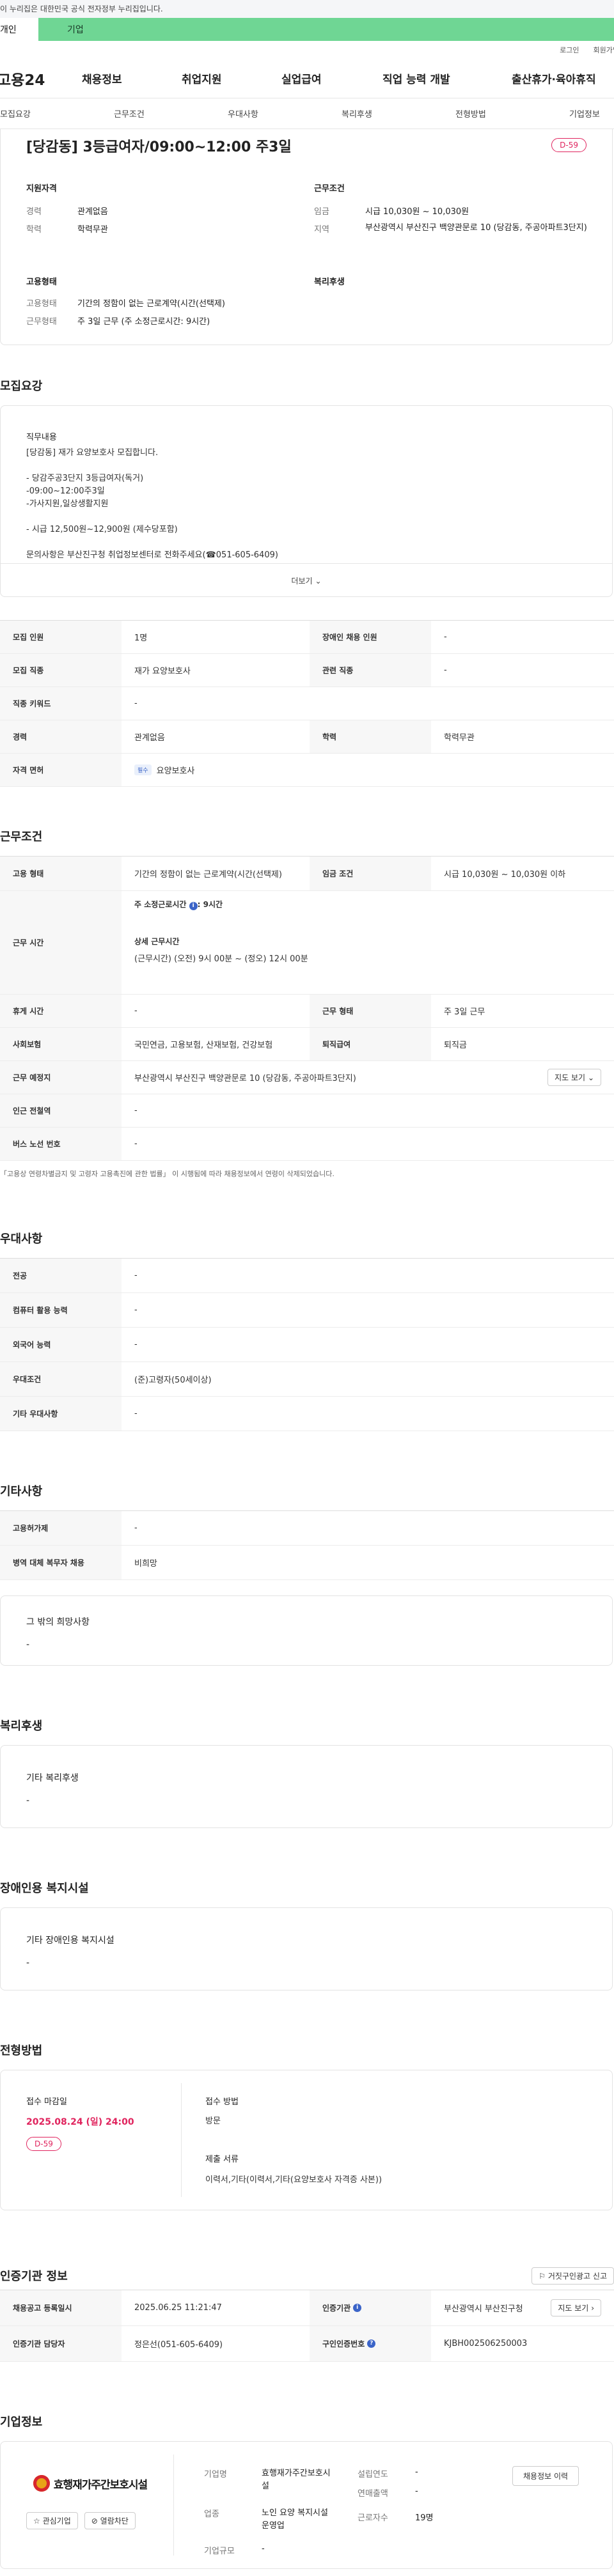 The height and width of the screenshot is (2576, 614). I want to click on docs-label: 제출 서류, so click(222, 2159).